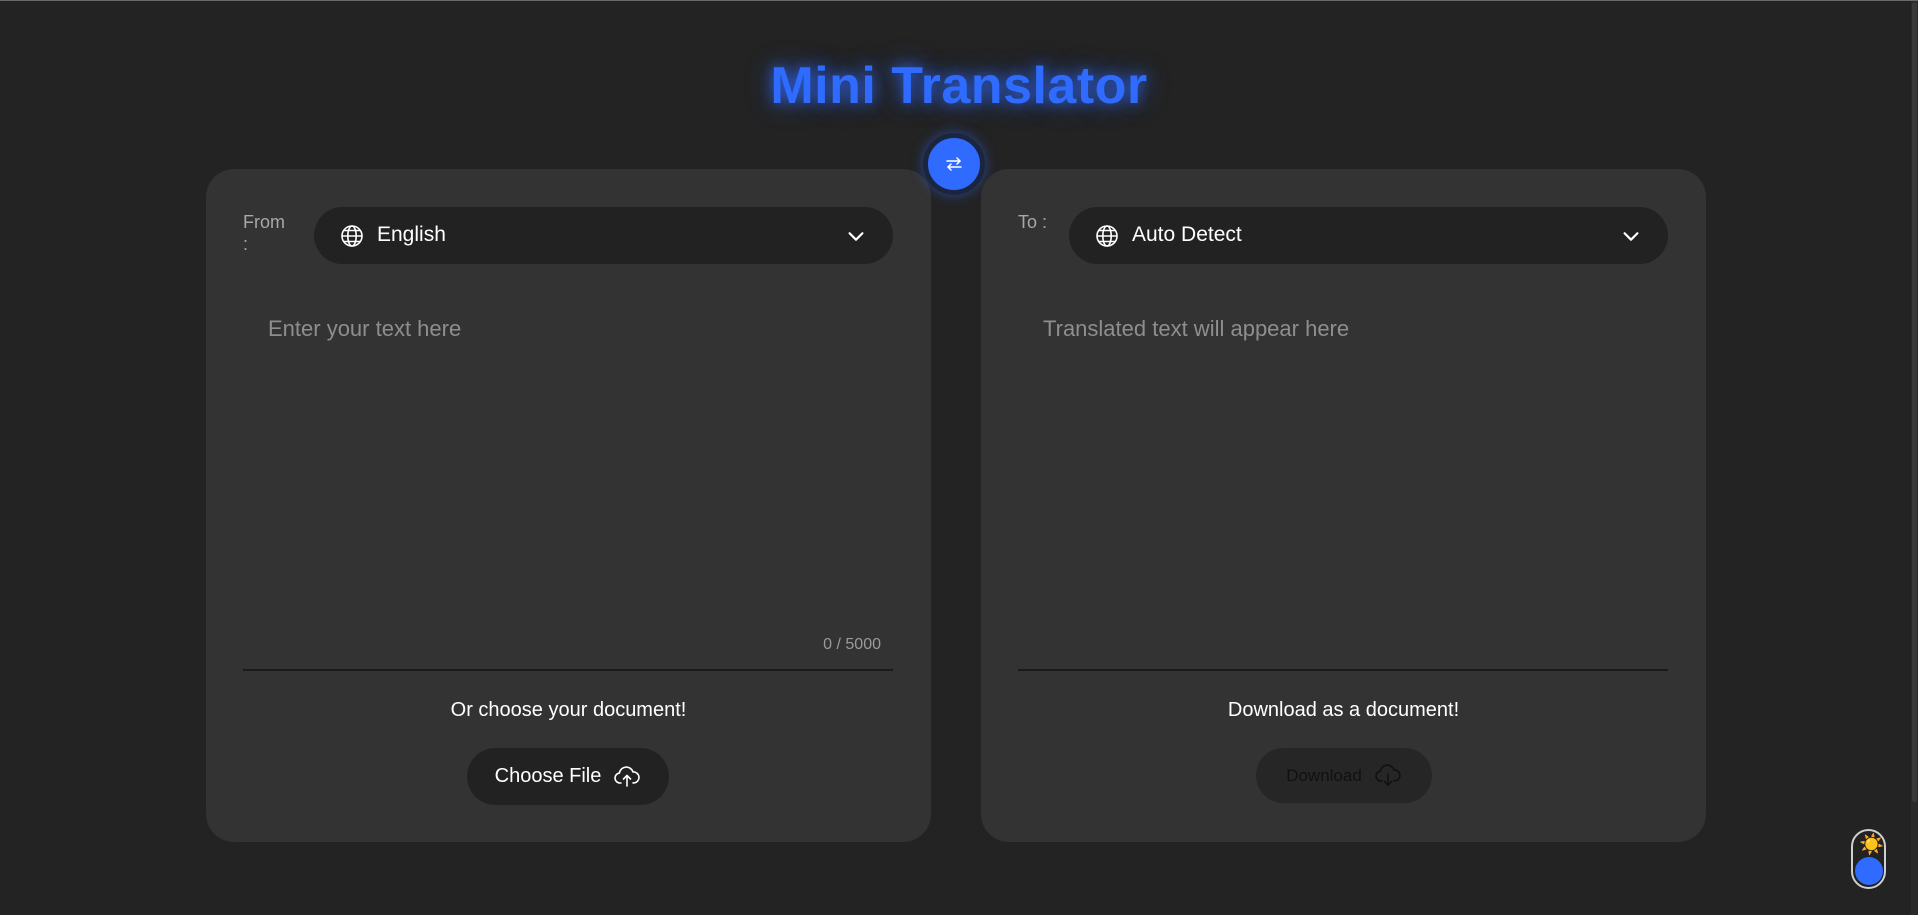 The width and height of the screenshot is (1918, 915). What do you see at coordinates (264, 233) in the screenshot?
I see `source-language-label: From :` at bounding box center [264, 233].